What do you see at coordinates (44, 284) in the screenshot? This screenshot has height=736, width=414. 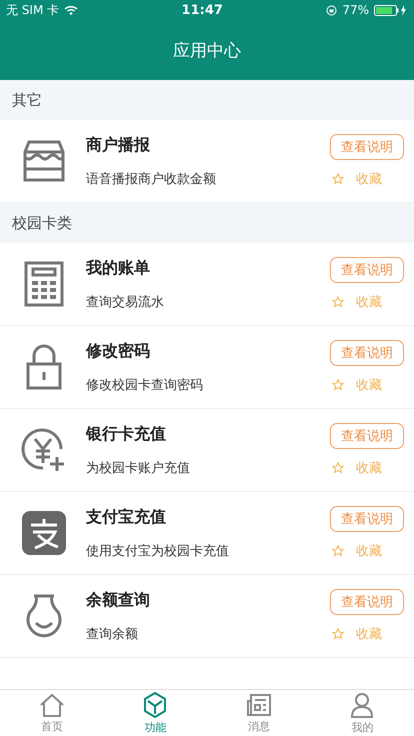 I see `calculator-icon` at bounding box center [44, 284].